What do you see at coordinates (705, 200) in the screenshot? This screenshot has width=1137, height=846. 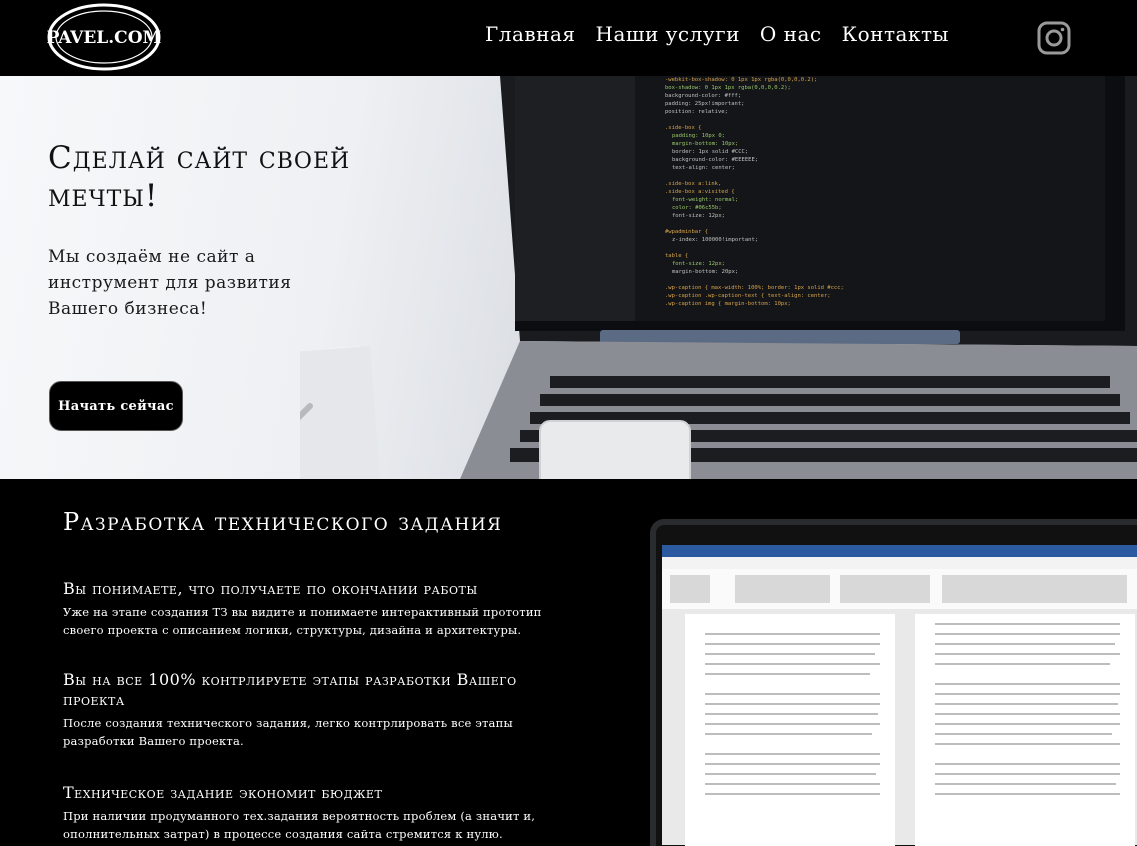 I see `svg-text: font-weight: normal;` at bounding box center [705, 200].